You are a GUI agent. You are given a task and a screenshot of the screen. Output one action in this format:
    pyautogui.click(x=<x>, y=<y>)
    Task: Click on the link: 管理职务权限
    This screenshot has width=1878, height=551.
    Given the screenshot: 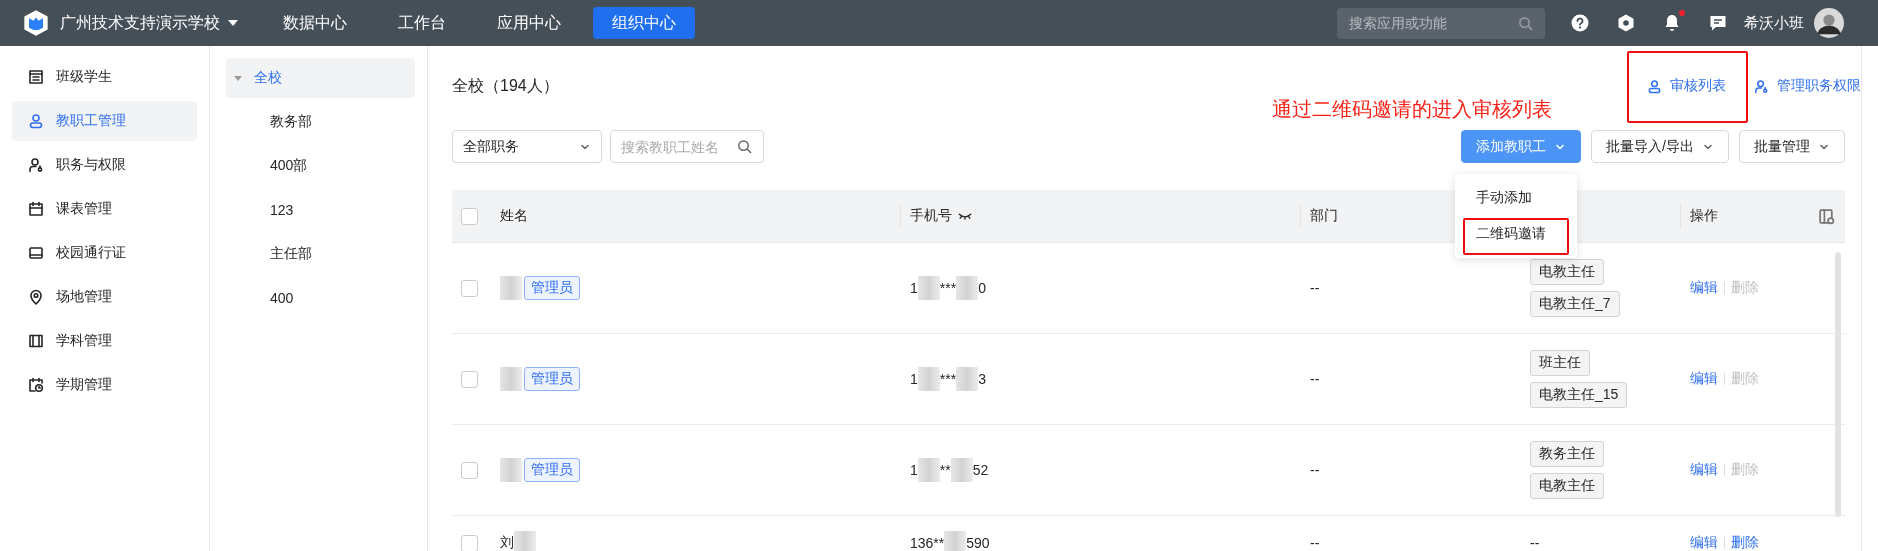 What is the action you would take?
    pyautogui.click(x=1807, y=86)
    